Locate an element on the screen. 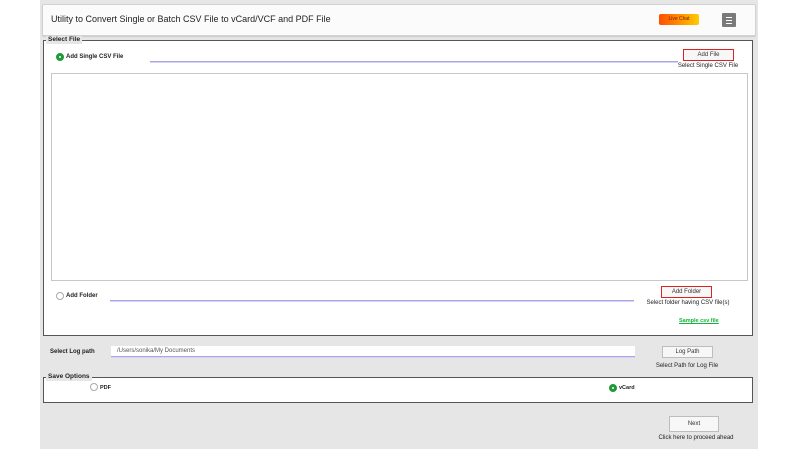 This screenshot has width=800, height=449. log-path-input: /Users/sonika/My Documents is located at coordinates (373, 351).